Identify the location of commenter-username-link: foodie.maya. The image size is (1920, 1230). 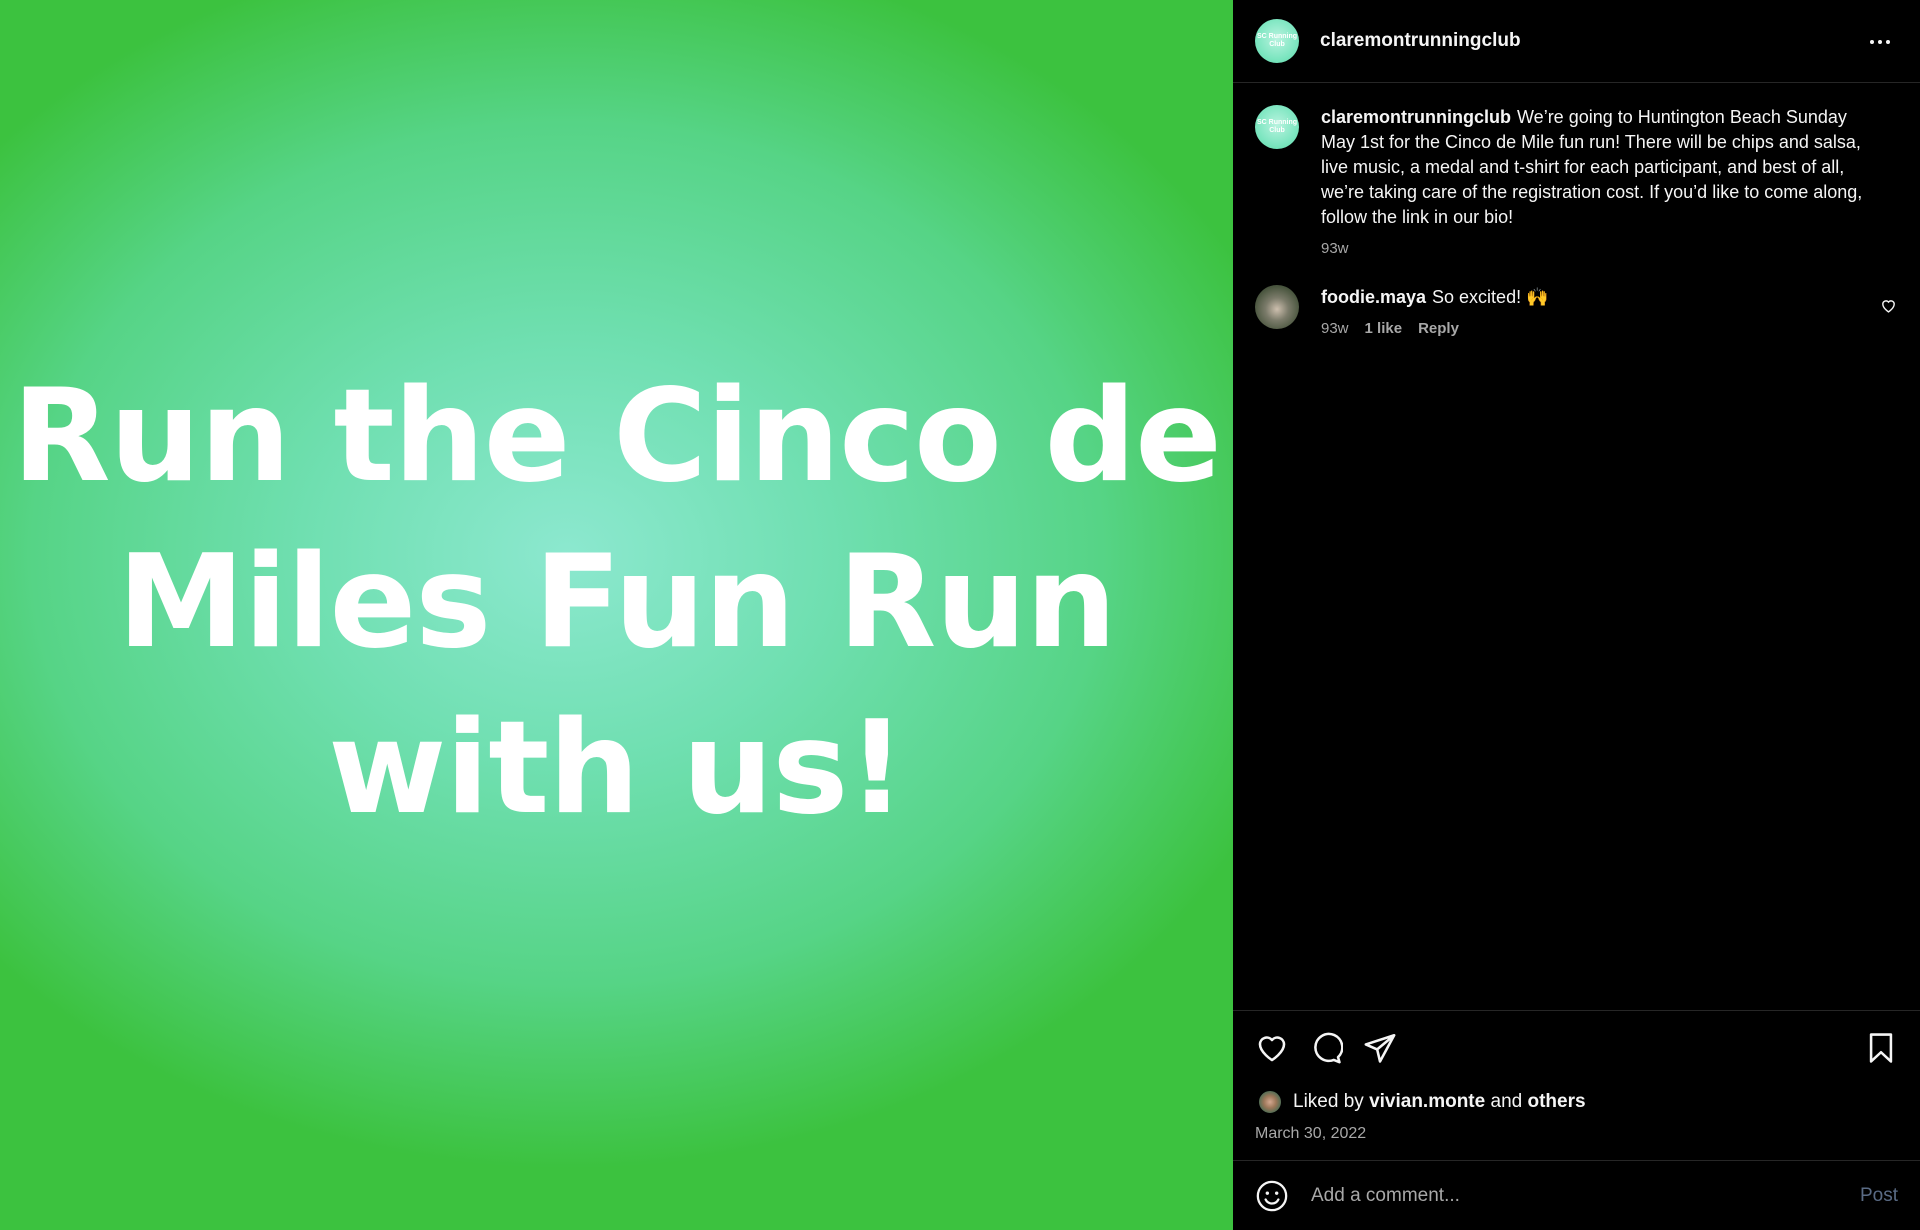
(1373, 297).